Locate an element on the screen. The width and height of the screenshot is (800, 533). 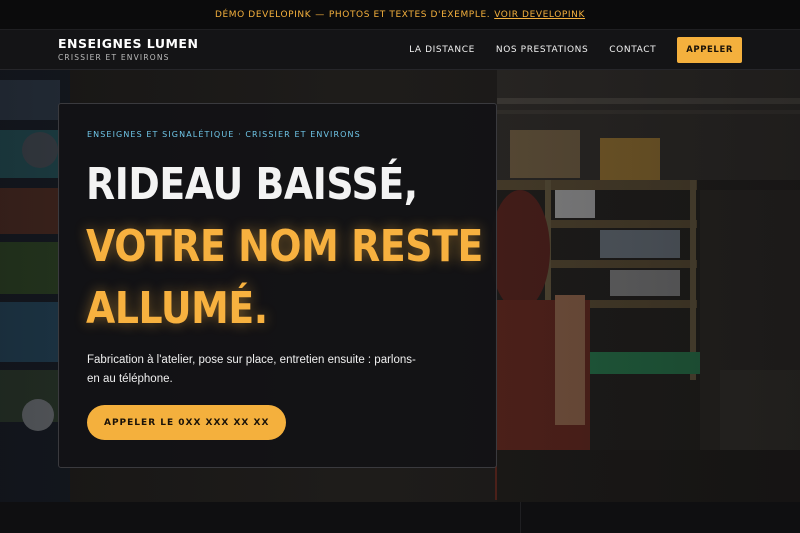
developink-link: VOIR DEVELOPINK is located at coordinates (539, 15).